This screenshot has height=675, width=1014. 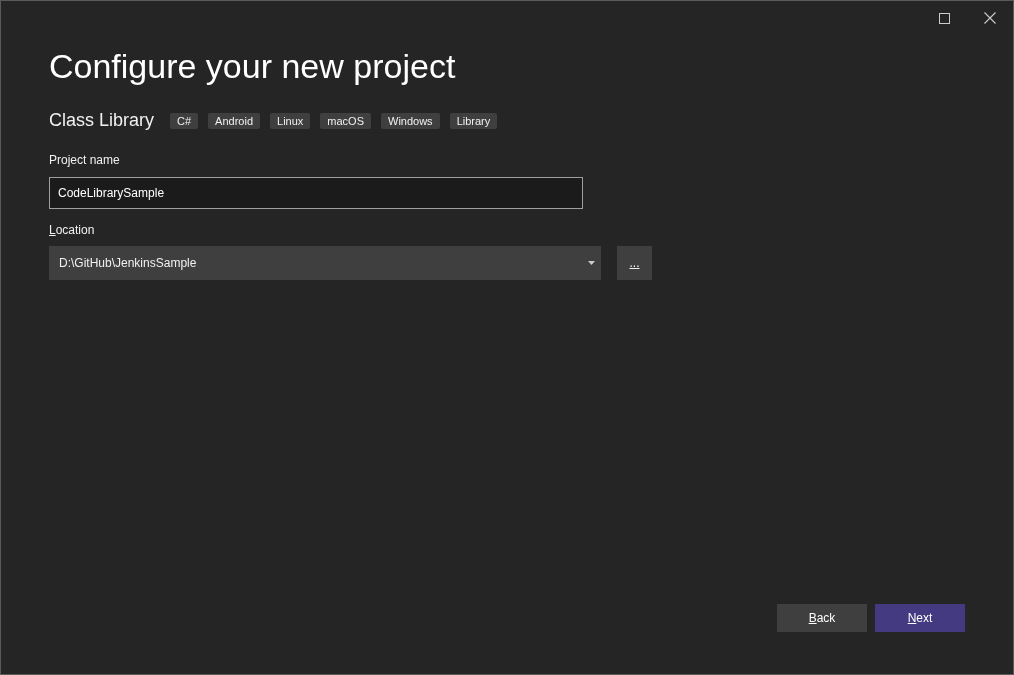 What do you see at coordinates (920, 618) in the screenshot?
I see `next-button: Next` at bounding box center [920, 618].